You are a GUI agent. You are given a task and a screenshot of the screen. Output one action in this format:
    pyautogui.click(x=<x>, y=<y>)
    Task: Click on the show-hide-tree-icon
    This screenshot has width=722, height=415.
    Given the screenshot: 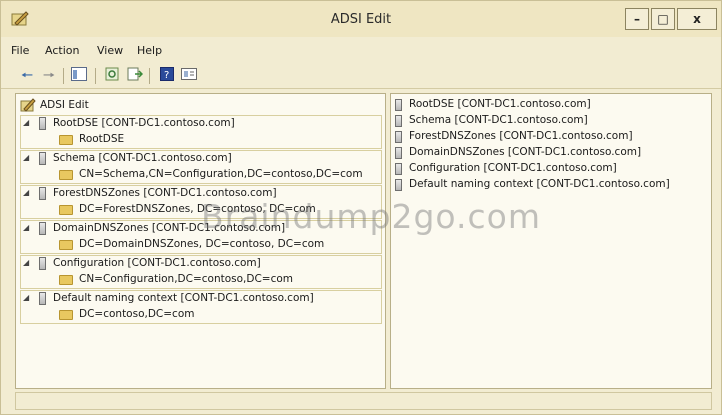 What is the action you would take?
    pyautogui.click(x=79, y=76)
    